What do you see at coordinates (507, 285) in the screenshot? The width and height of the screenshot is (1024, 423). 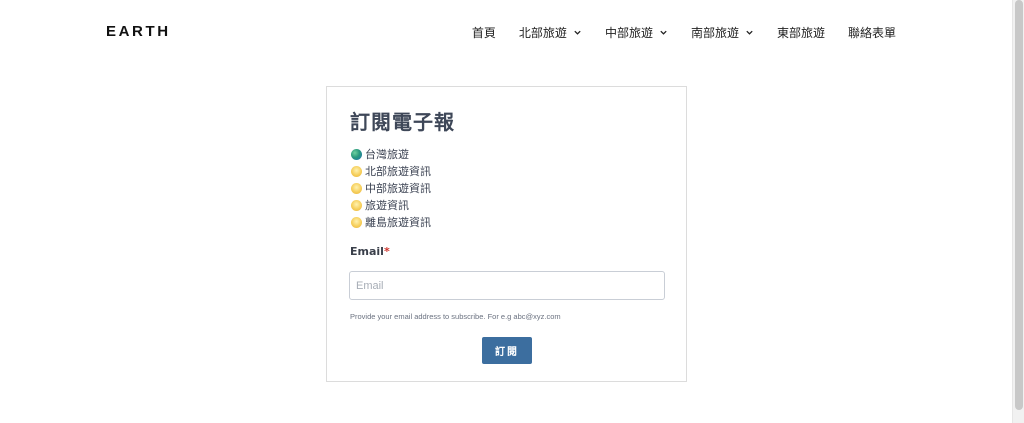 I see `email-field` at bounding box center [507, 285].